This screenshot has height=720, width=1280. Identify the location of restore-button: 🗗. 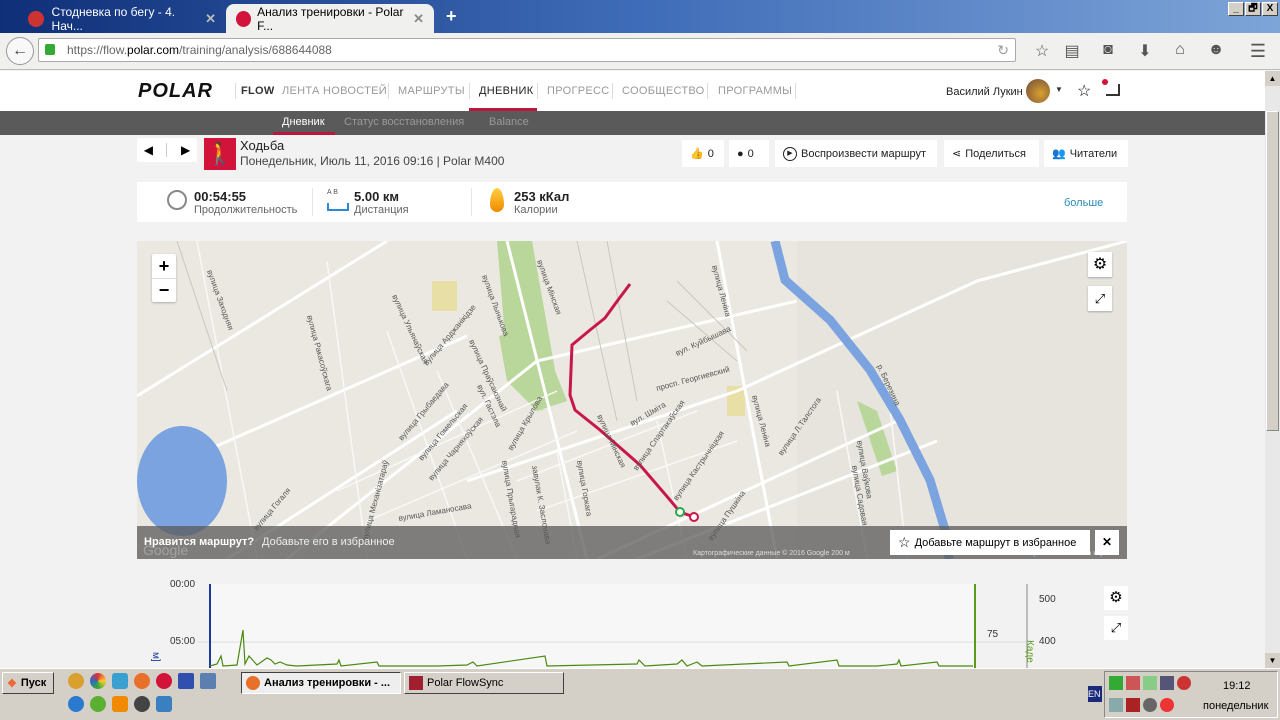
(1253, 9).